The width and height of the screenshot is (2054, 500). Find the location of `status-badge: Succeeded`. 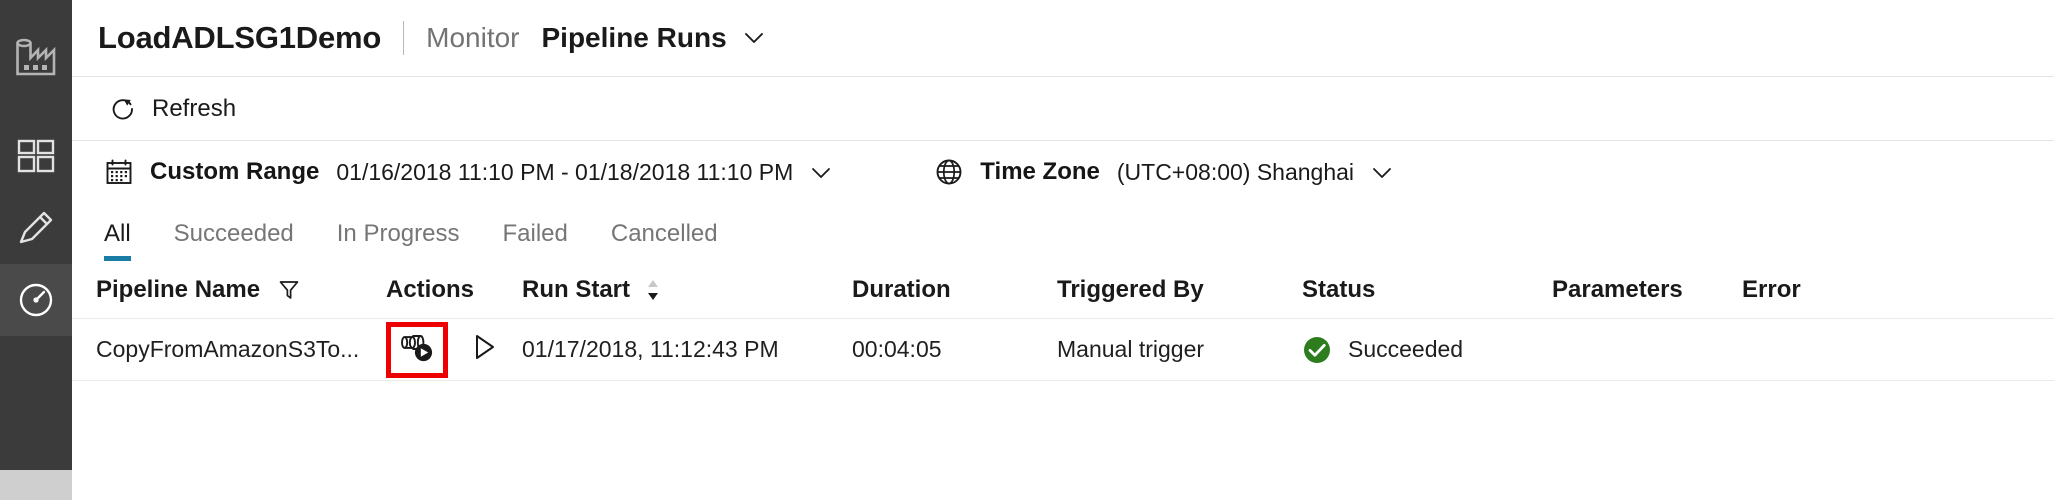

status-badge: Succeeded is located at coordinates (1406, 349).